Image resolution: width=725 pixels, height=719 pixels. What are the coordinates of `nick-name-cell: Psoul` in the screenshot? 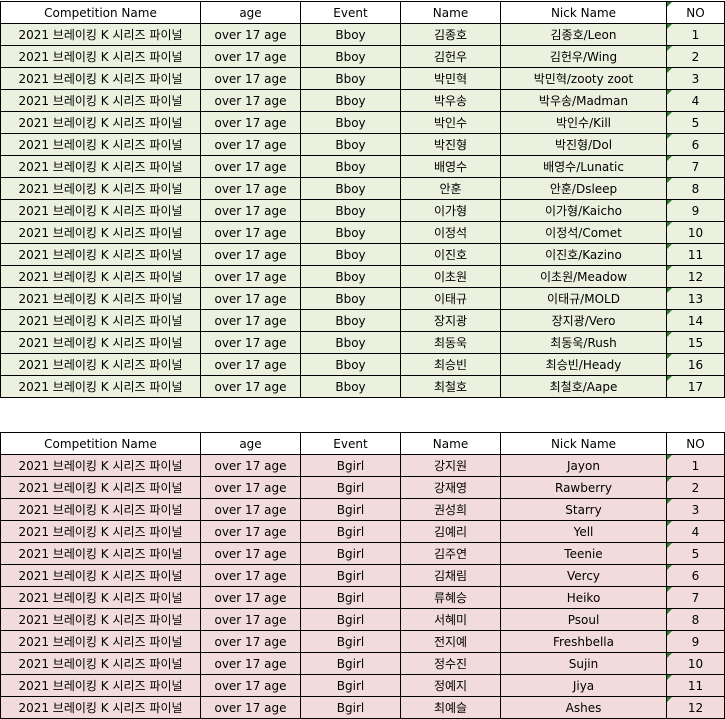 It's located at (583, 619).